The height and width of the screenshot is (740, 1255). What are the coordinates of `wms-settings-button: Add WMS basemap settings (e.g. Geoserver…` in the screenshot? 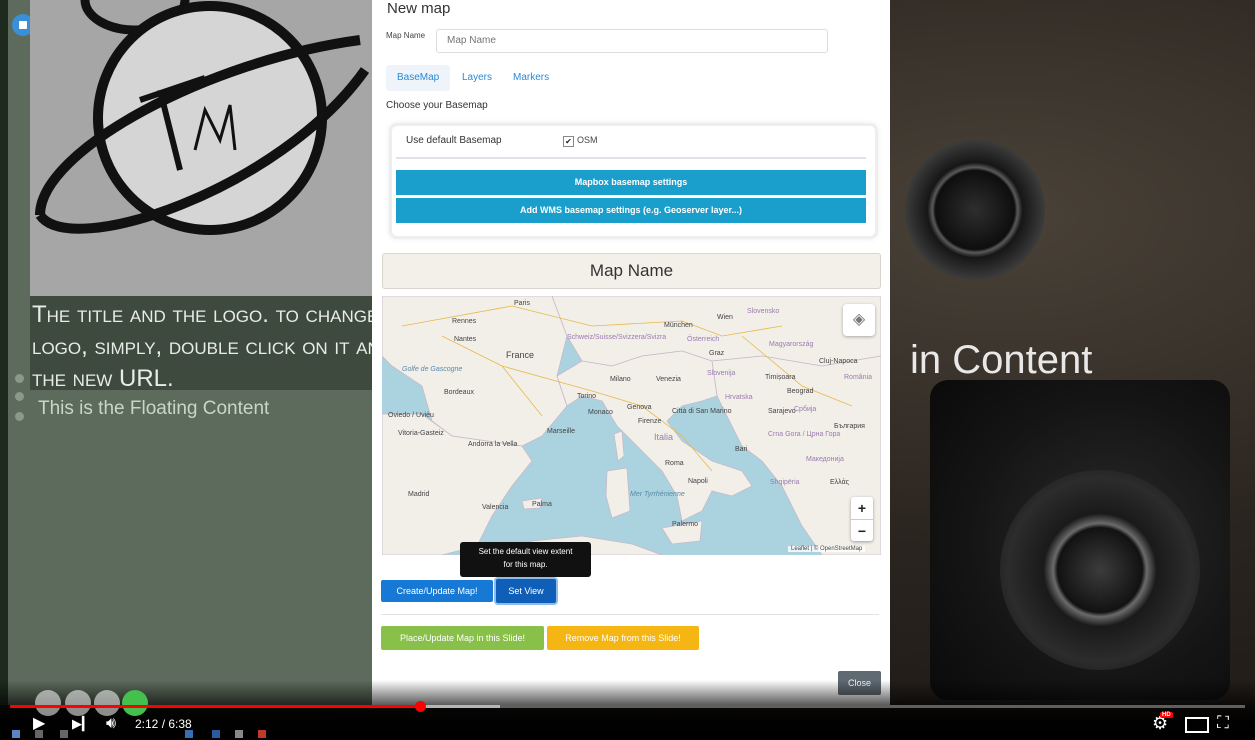 It's located at (631, 210).